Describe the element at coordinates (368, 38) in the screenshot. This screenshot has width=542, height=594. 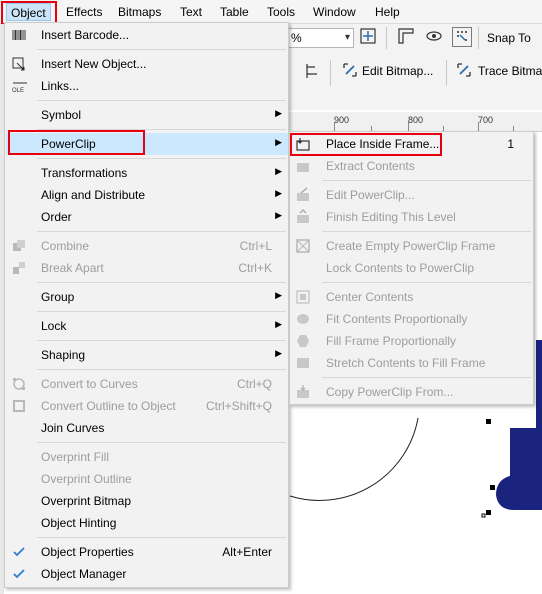
I see `zoom-fit-icon` at that location.